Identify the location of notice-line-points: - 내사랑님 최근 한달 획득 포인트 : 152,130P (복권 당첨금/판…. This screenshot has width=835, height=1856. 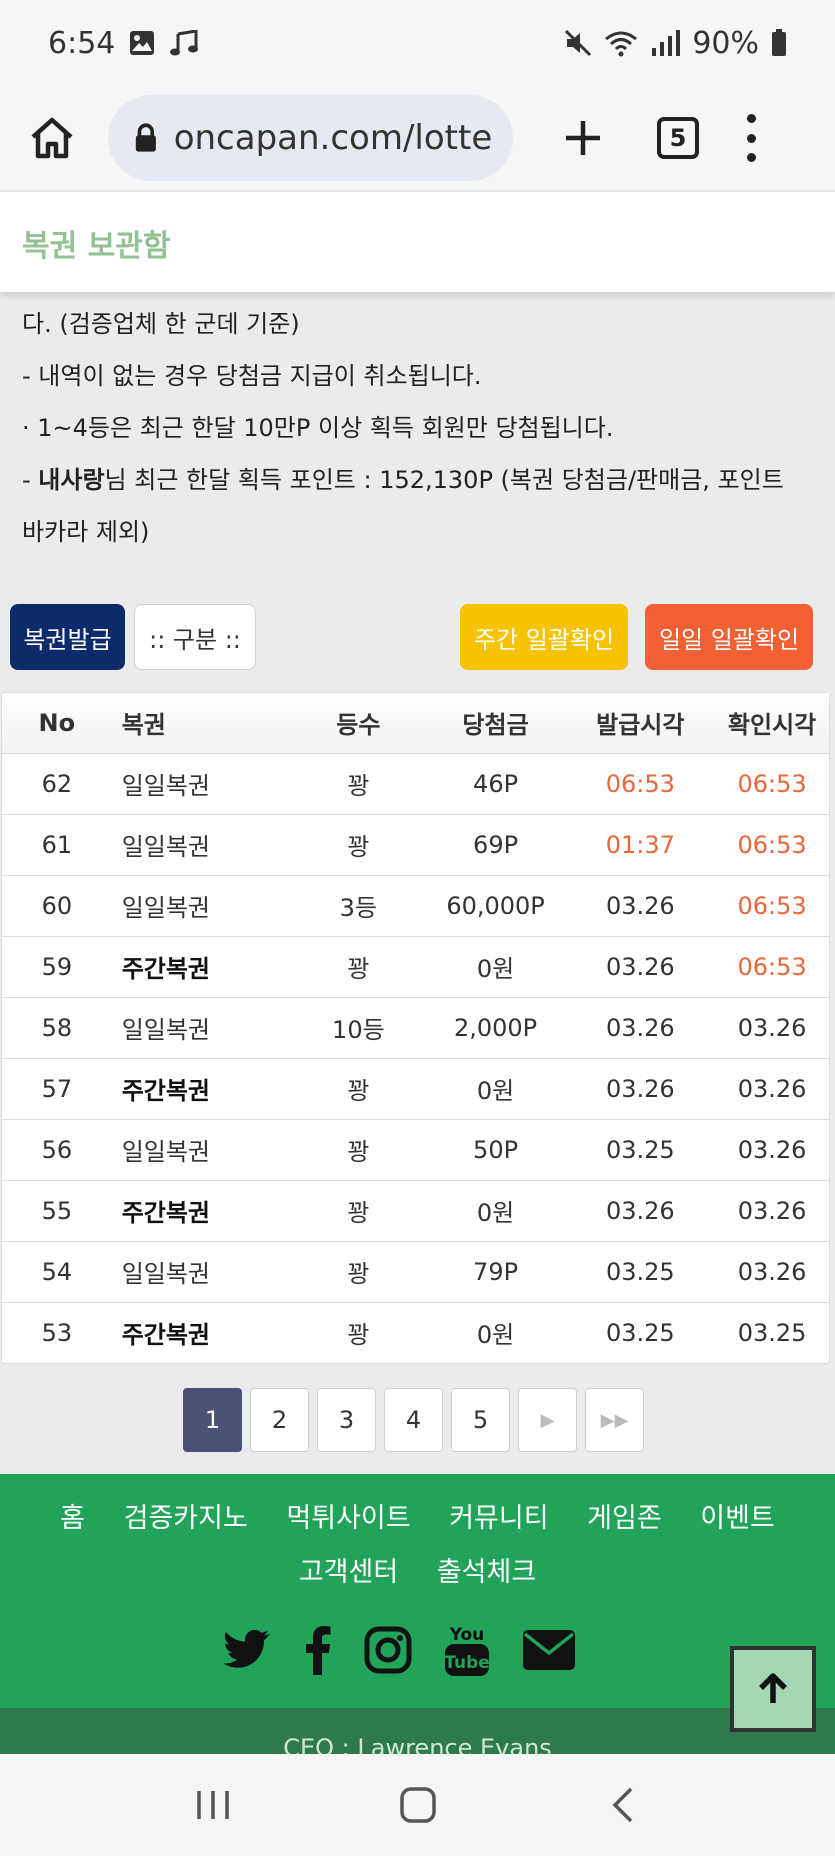
(417, 506).